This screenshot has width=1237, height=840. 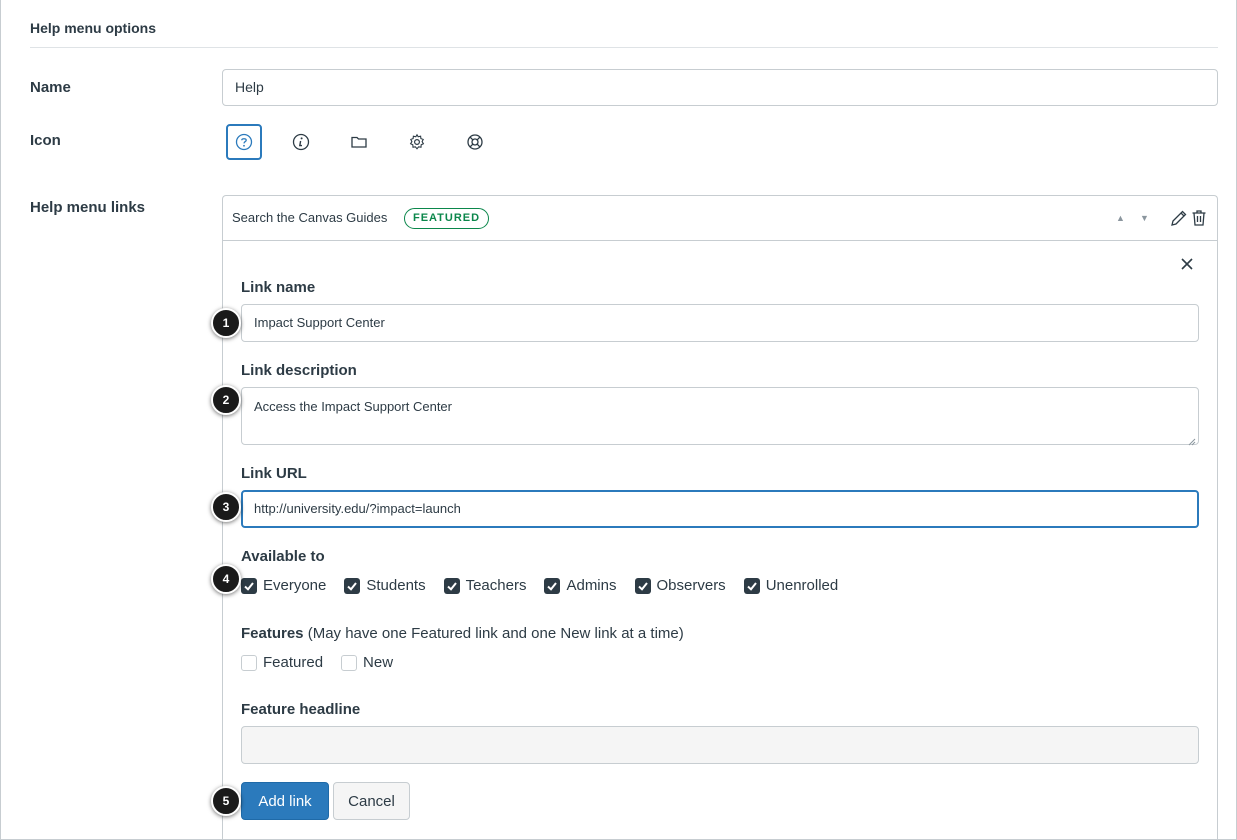 I want to click on features-label: Features, so click(x=272, y=633).